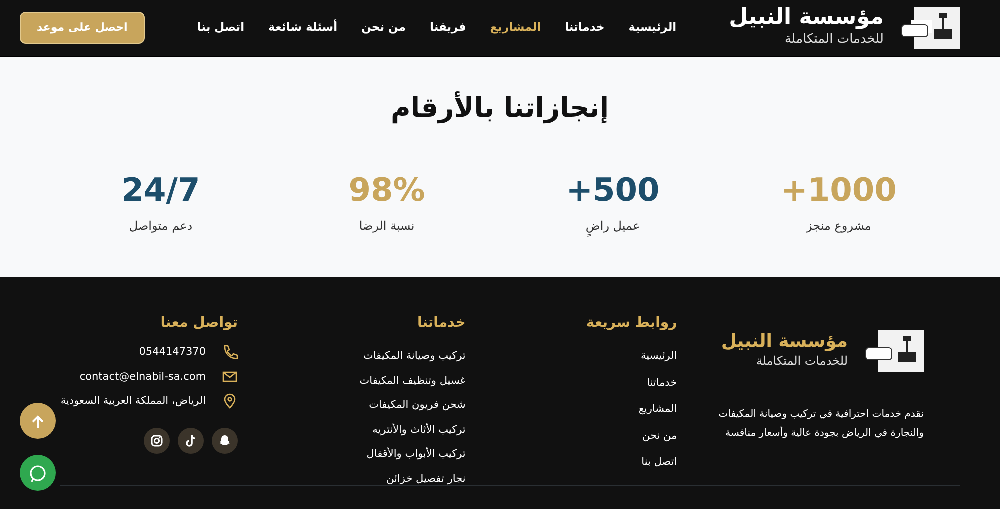  Describe the element at coordinates (199, 323) in the screenshot. I see `column-heading: تواصل معنا` at that location.